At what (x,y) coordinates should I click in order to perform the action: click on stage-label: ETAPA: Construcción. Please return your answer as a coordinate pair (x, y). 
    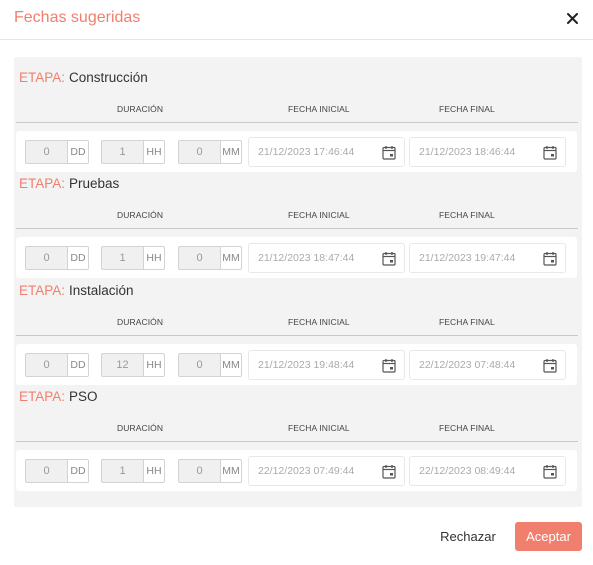
    Looking at the image, I should click on (83, 77).